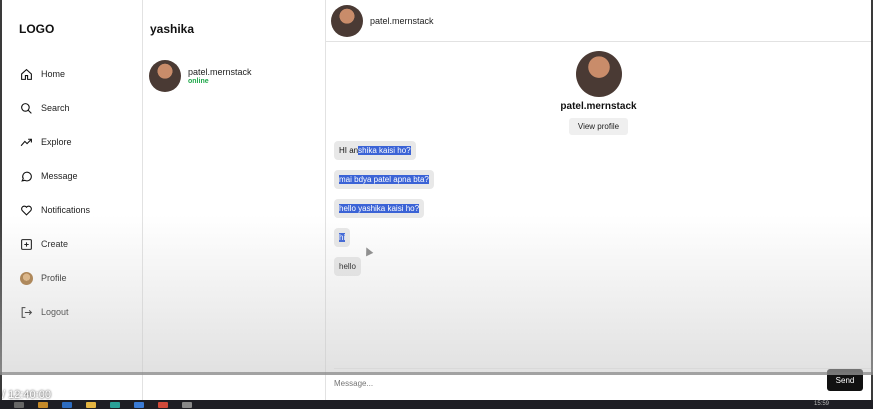 This screenshot has height=409, width=873. What do you see at coordinates (26, 312) in the screenshot?
I see `logout-icon` at bounding box center [26, 312].